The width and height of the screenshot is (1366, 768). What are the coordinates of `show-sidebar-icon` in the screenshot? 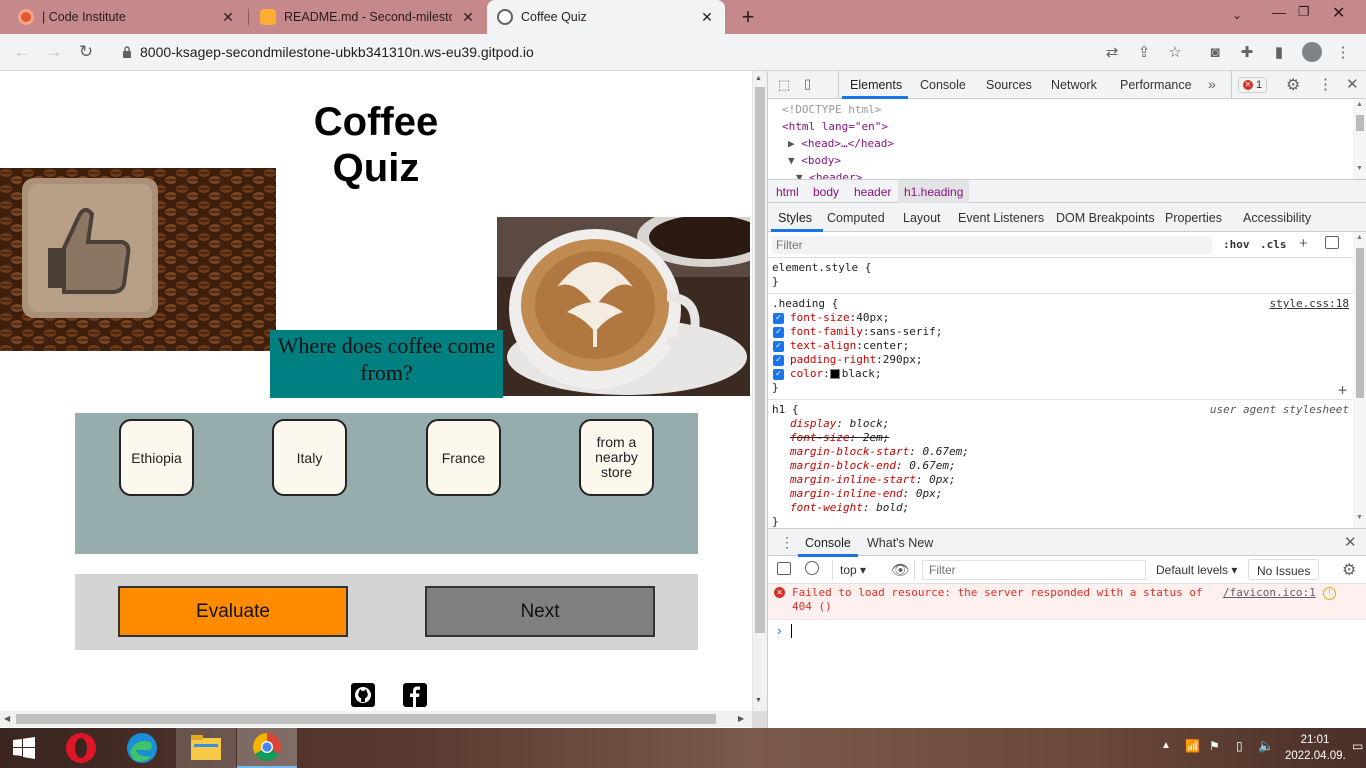 It's located at (784, 568).